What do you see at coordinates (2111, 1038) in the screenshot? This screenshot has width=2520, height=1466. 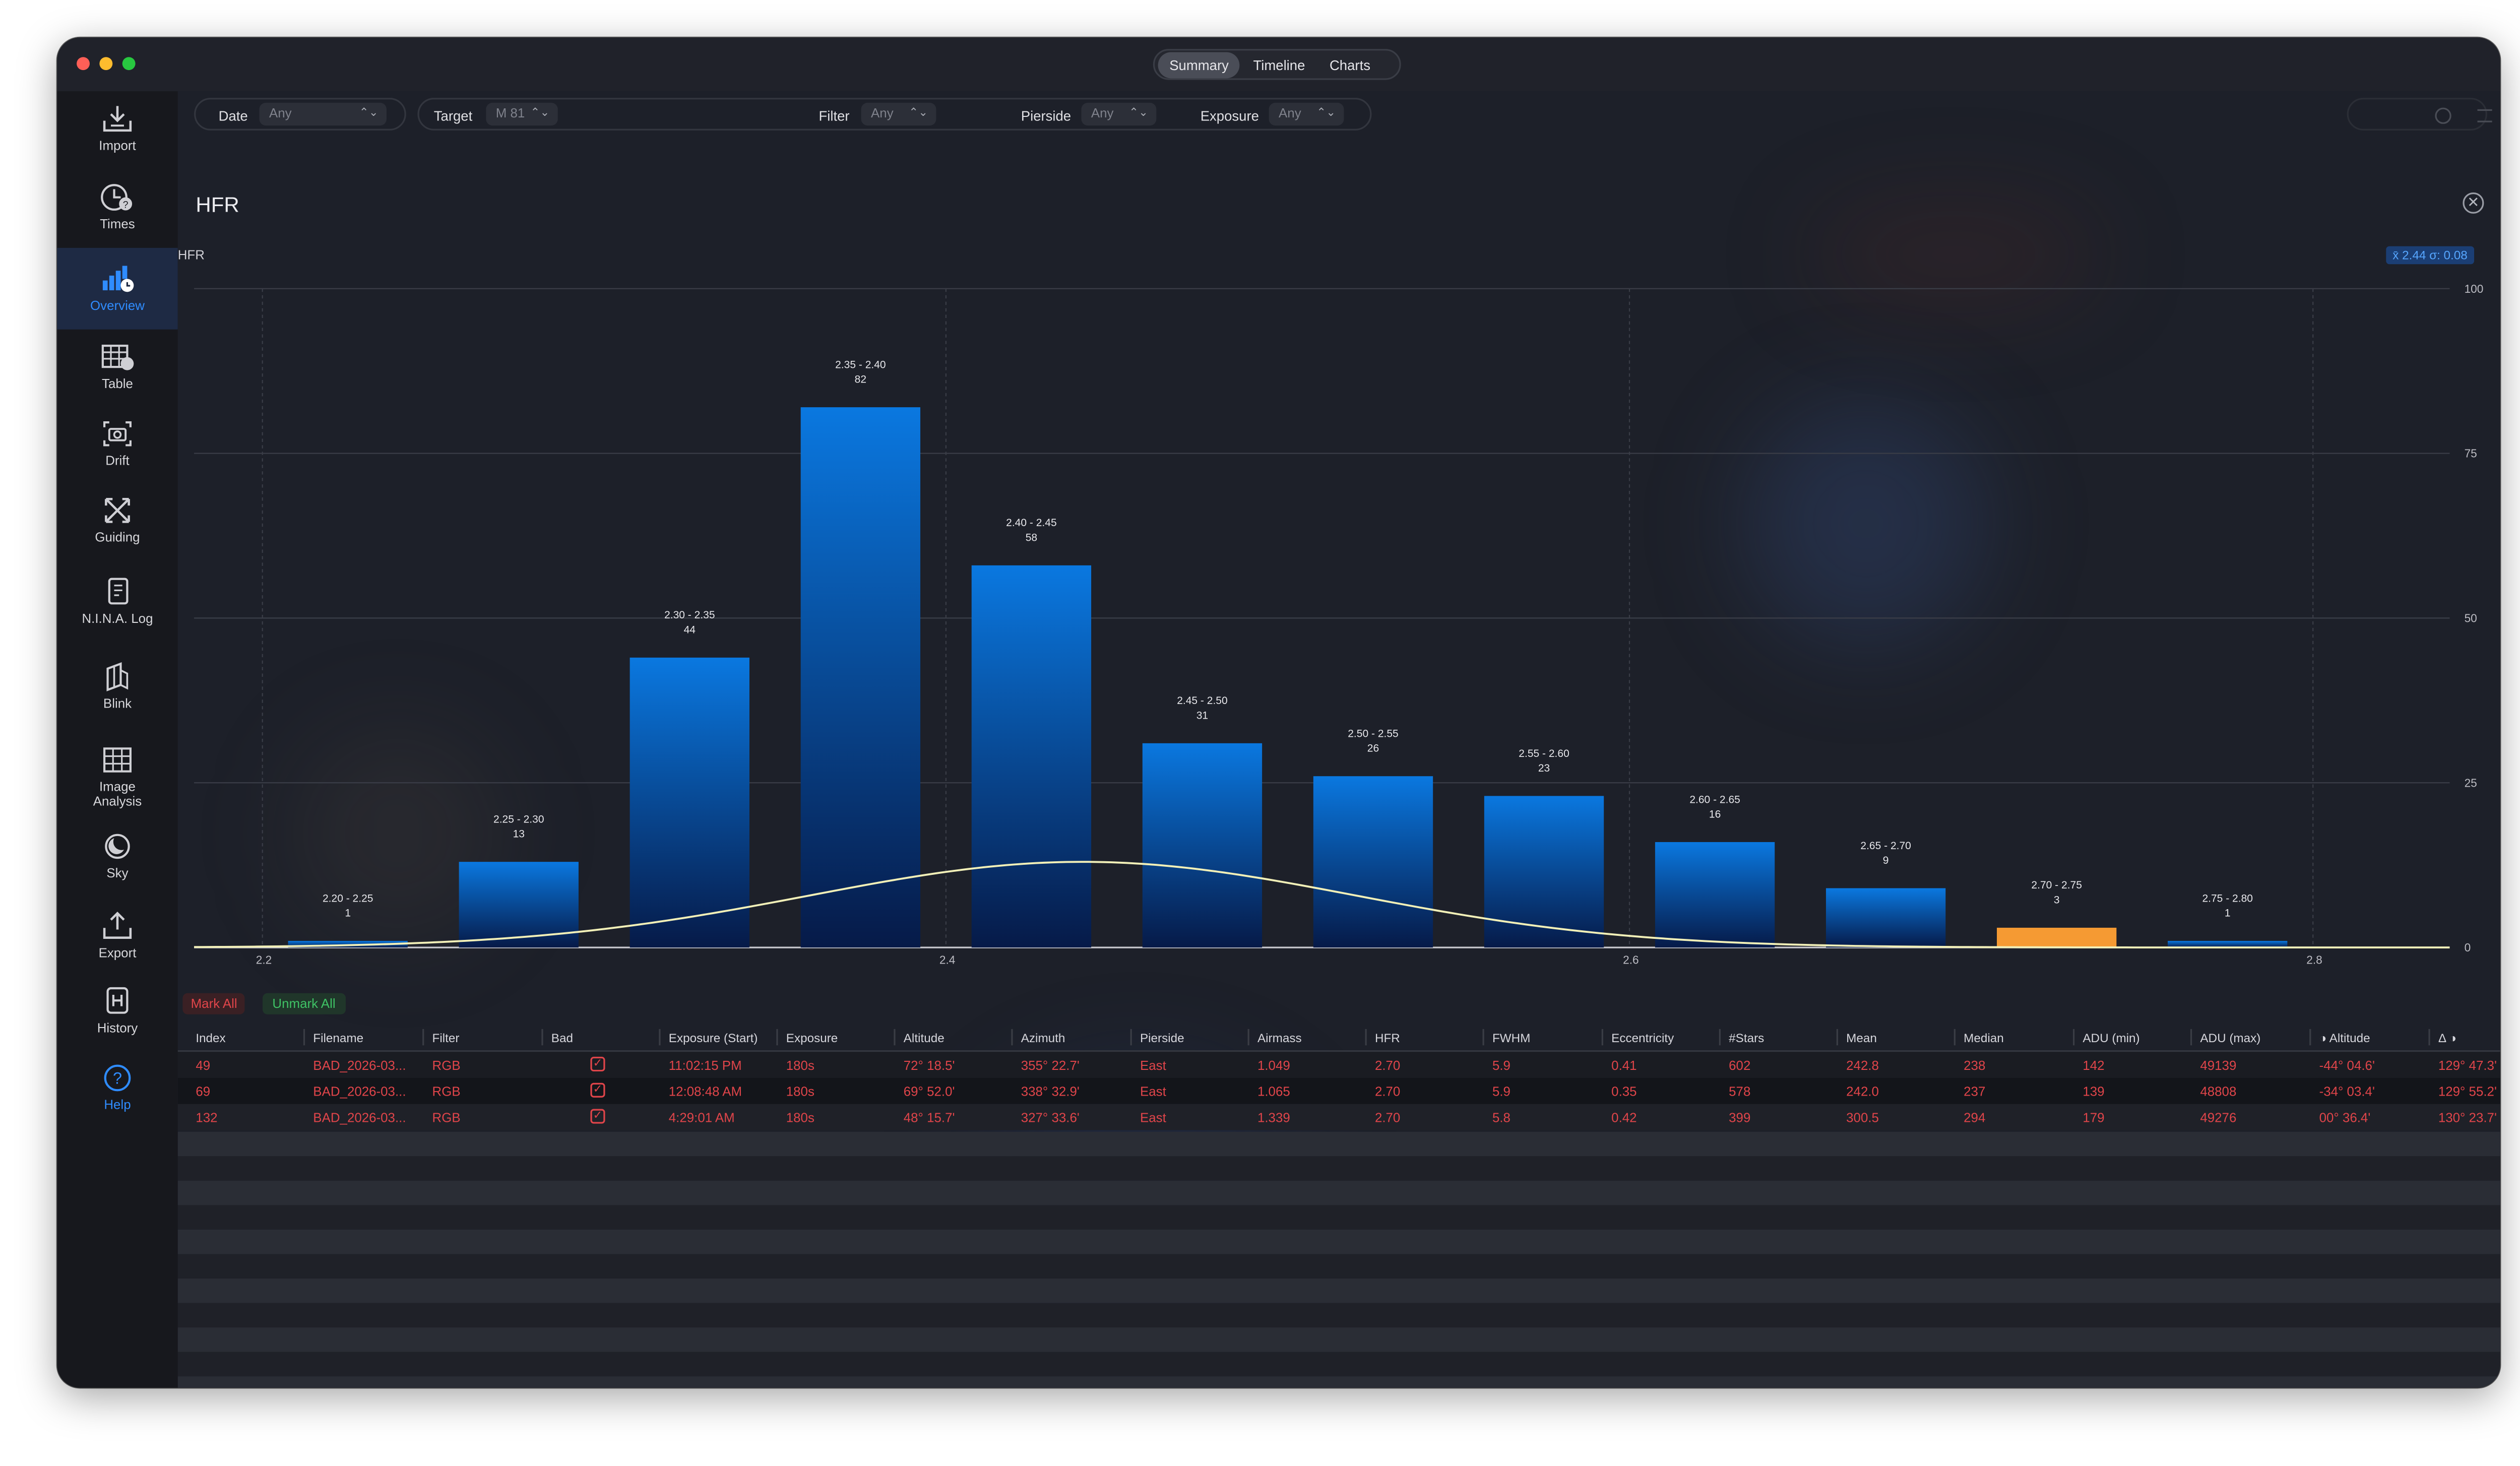 I see `column-header: ADU (min)` at bounding box center [2111, 1038].